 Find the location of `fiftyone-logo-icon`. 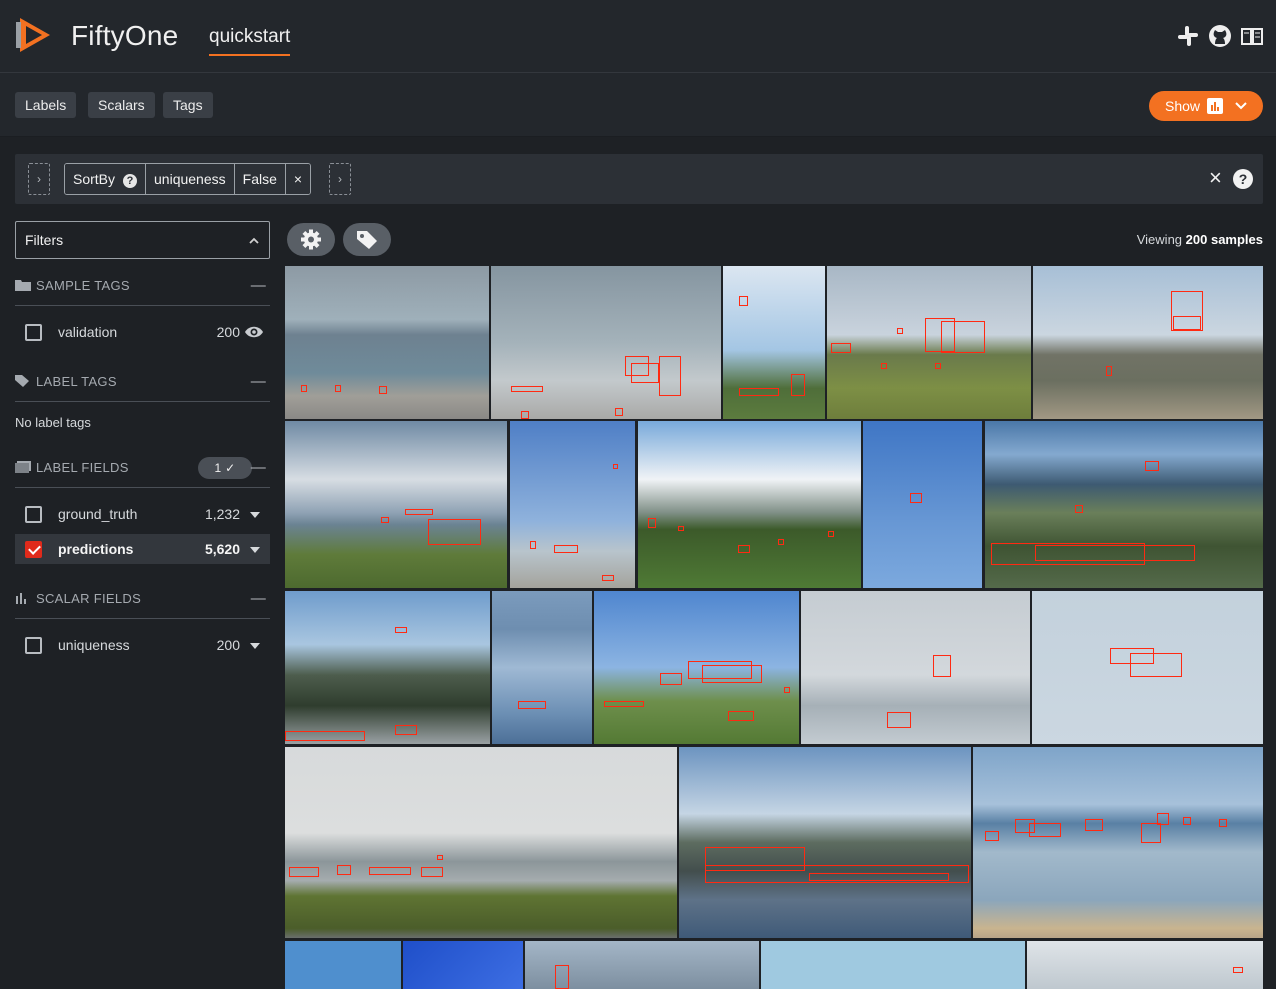

fiftyone-logo-icon is located at coordinates (35, 35).